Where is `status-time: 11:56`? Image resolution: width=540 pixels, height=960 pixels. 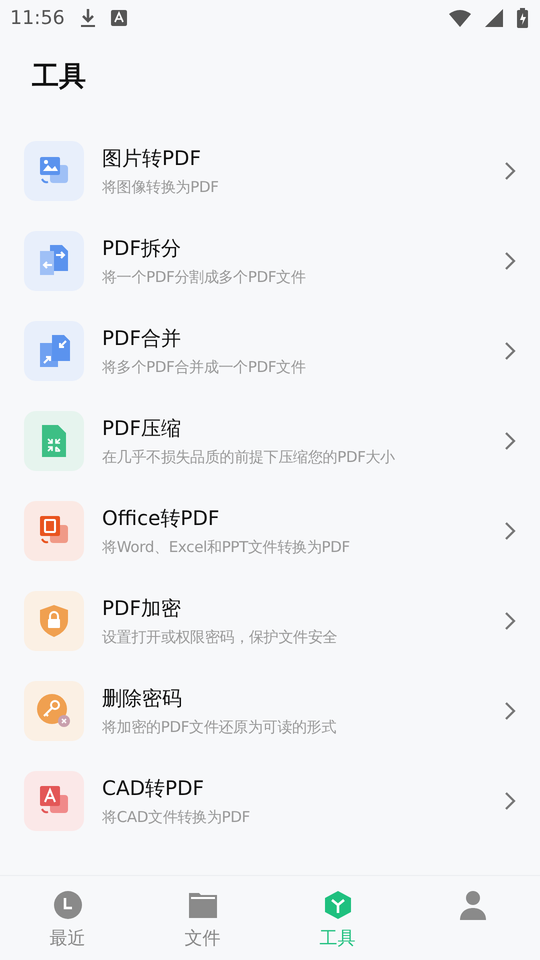 status-time: 11:56 is located at coordinates (37, 18).